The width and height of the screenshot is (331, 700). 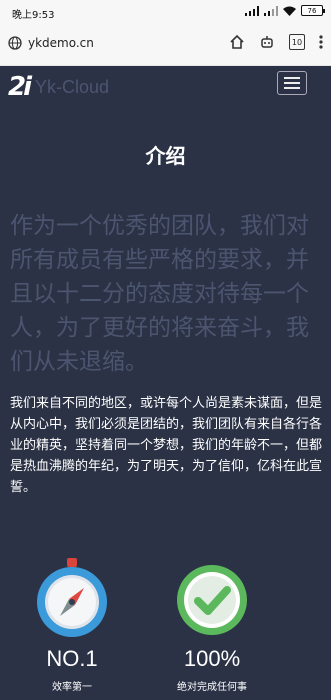 I want to click on signal-icon, so click(x=252, y=10).